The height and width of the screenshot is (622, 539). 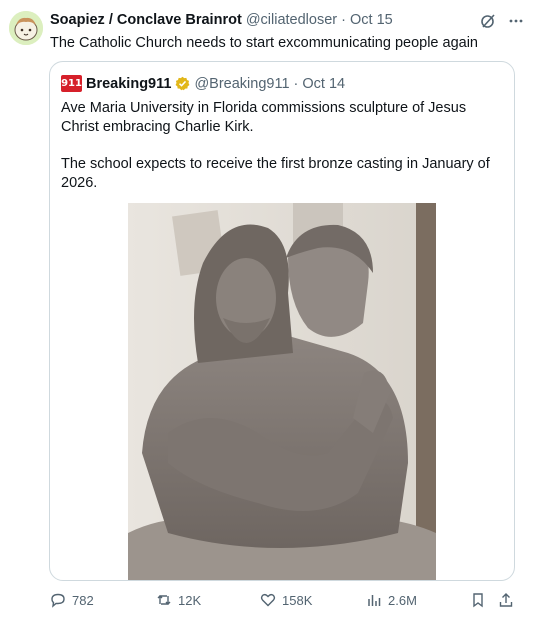 I want to click on author-name: Soapiez / Conclave Brainrot, so click(x=146, y=20).